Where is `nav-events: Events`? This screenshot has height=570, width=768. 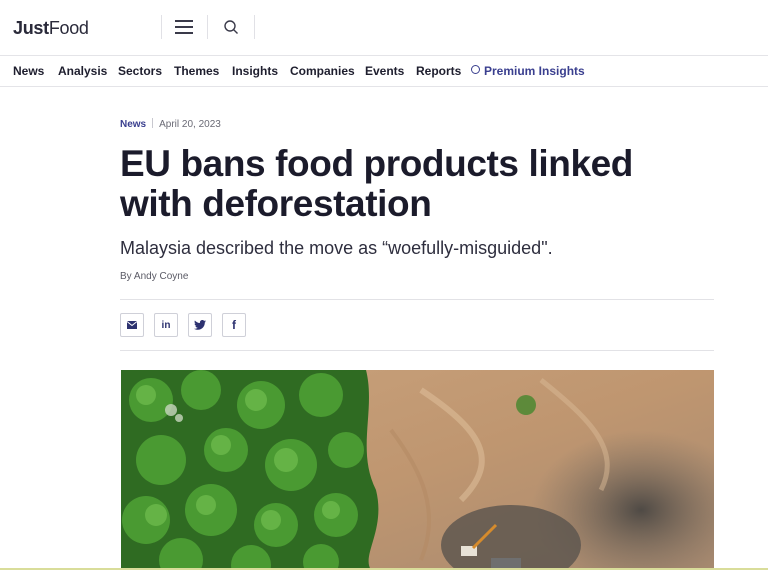
nav-events: Events is located at coordinates (384, 71).